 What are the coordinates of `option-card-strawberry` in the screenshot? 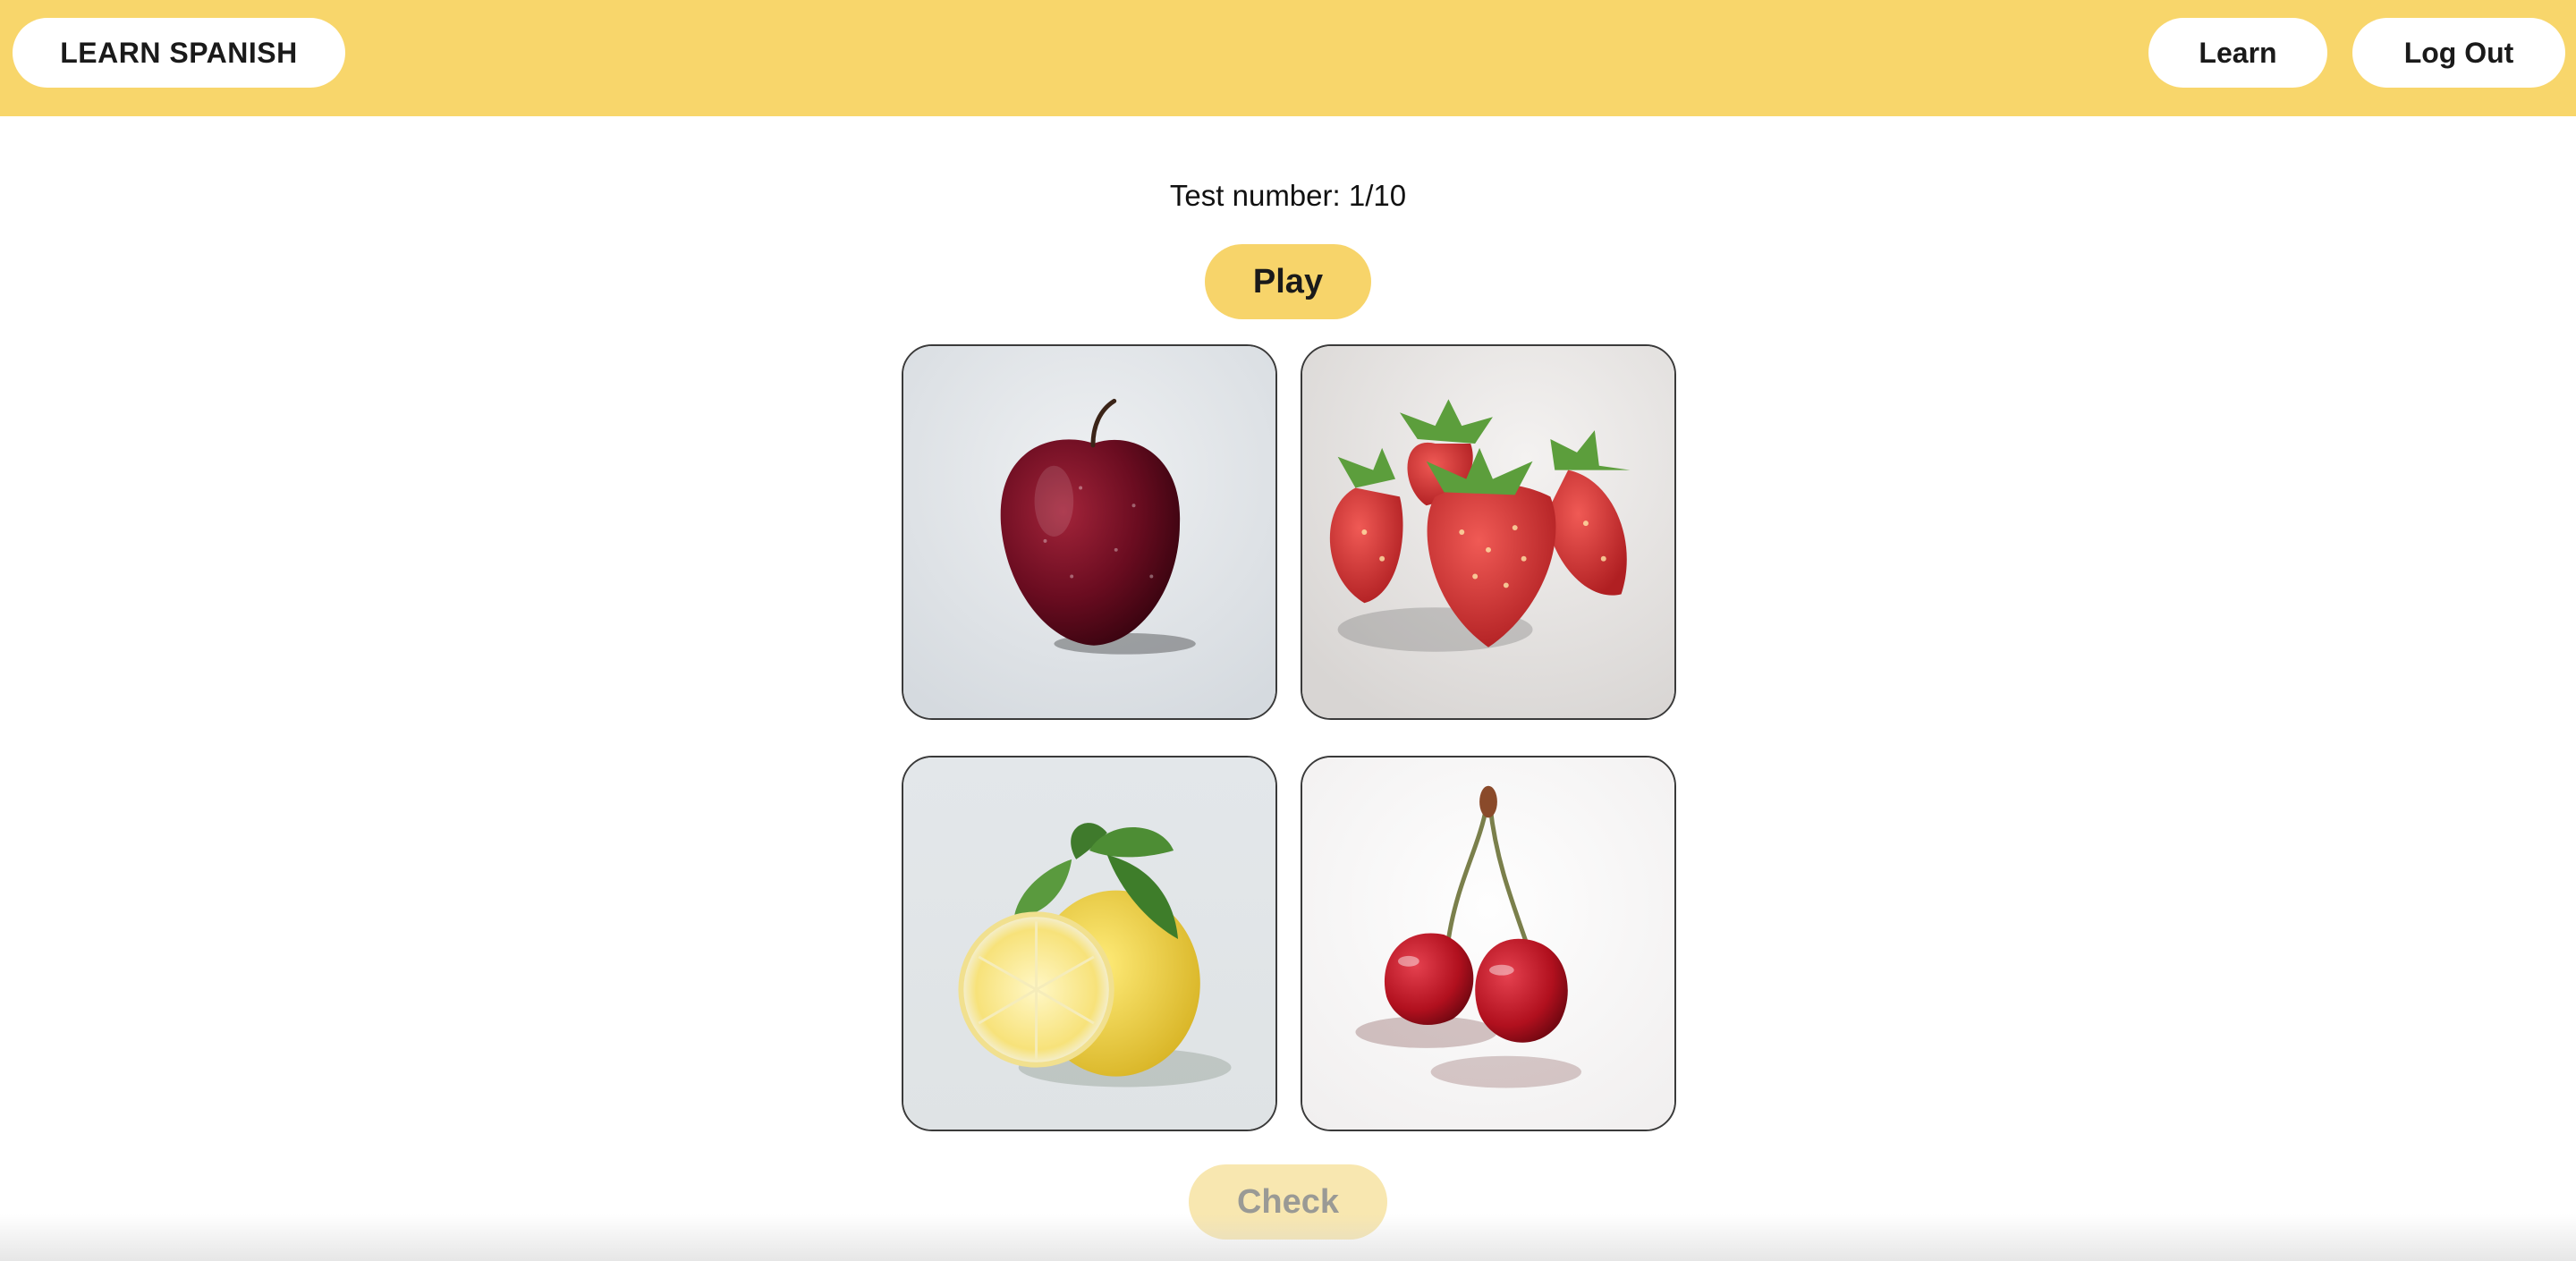 It's located at (1488, 532).